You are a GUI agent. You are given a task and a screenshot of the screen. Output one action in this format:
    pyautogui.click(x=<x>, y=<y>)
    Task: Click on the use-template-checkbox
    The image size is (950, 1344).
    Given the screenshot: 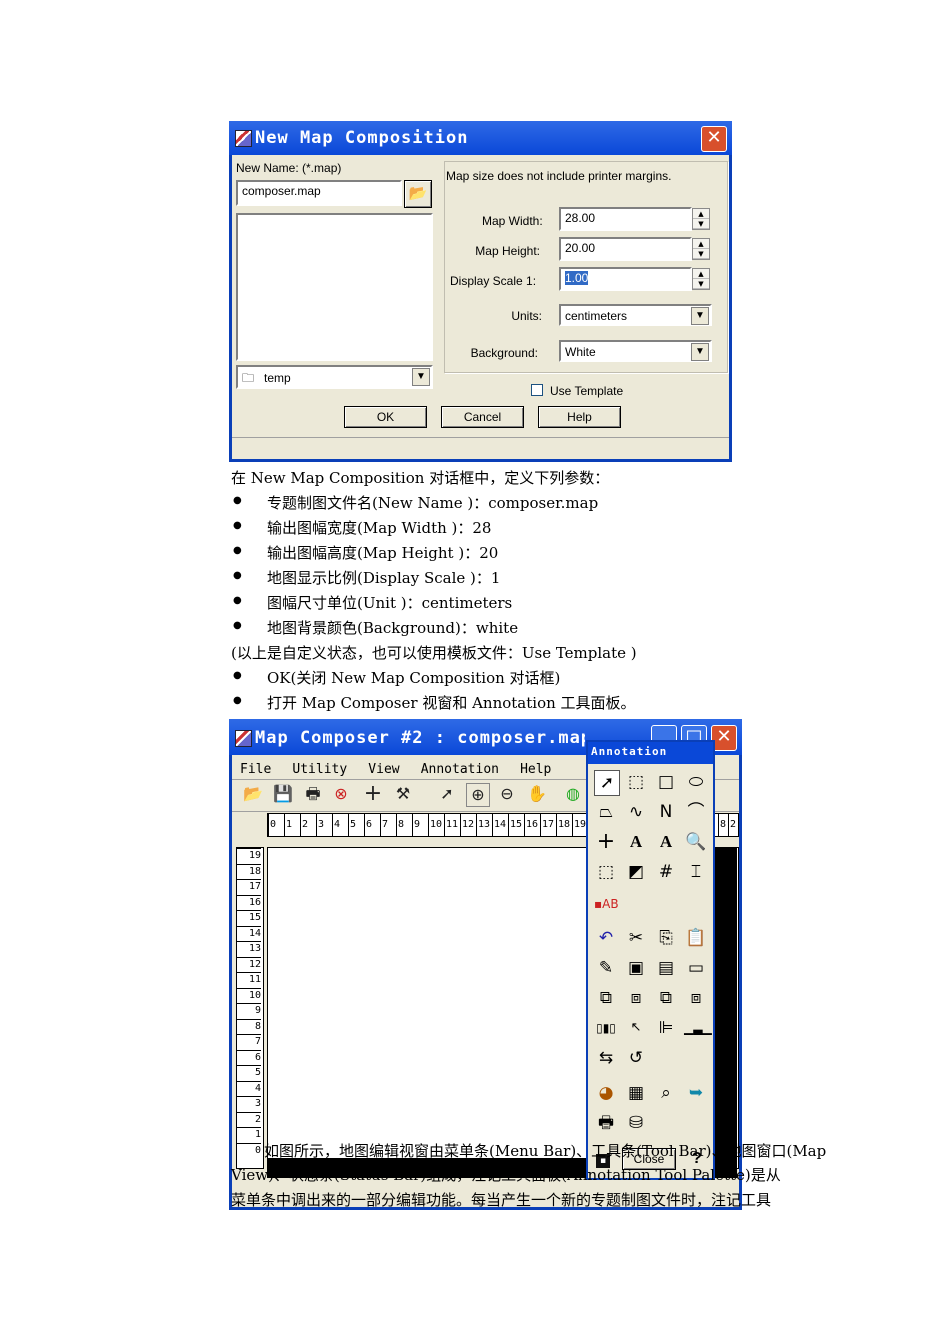 What is the action you would take?
    pyautogui.click(x=537, y=390)
    